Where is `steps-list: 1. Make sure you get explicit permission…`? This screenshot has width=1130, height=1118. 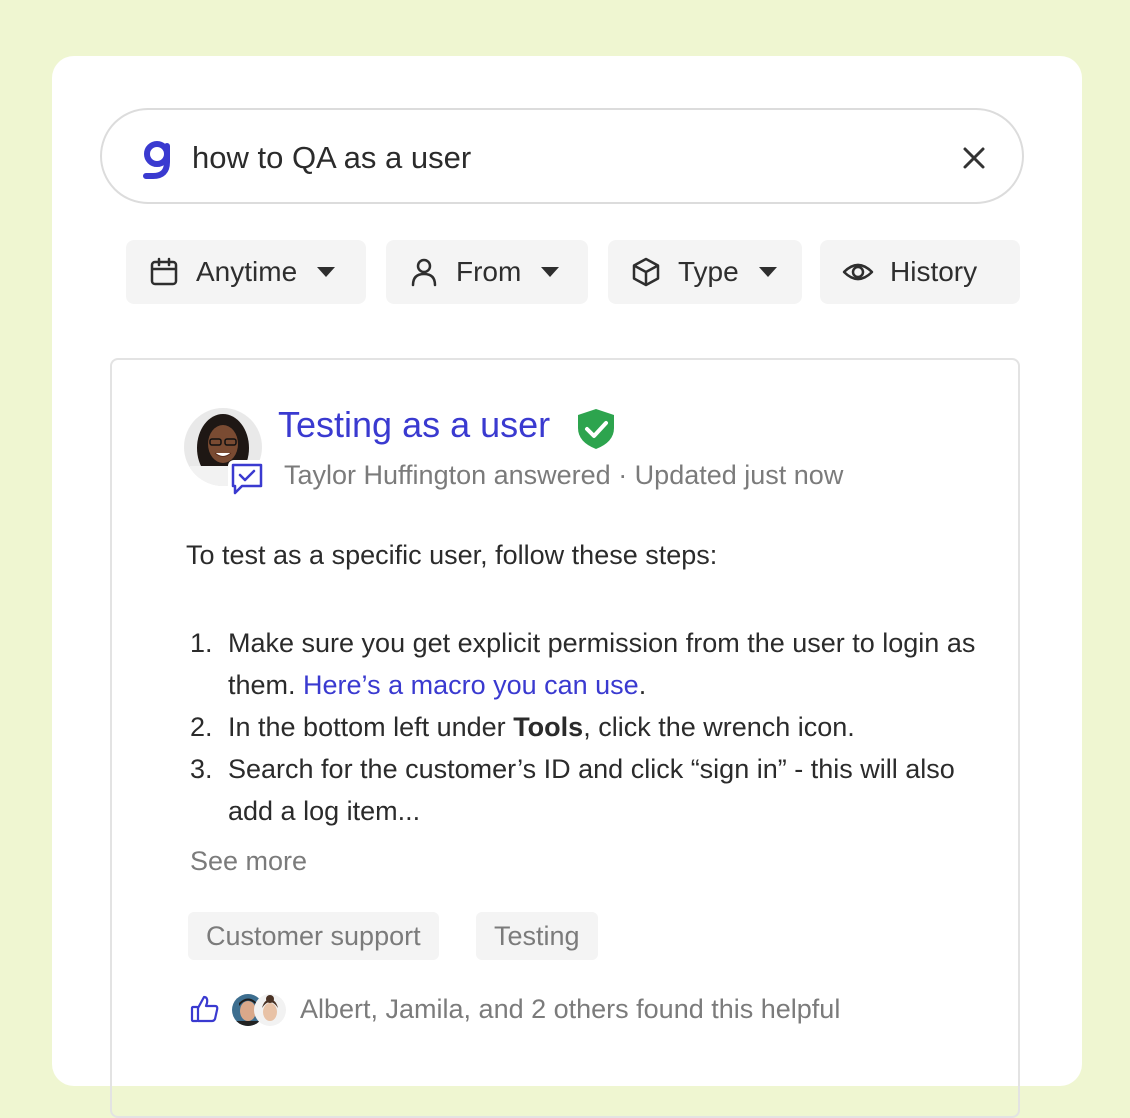
steps-list: 1. Make sure you get explicit permission… is located at coordinates (586, 727).